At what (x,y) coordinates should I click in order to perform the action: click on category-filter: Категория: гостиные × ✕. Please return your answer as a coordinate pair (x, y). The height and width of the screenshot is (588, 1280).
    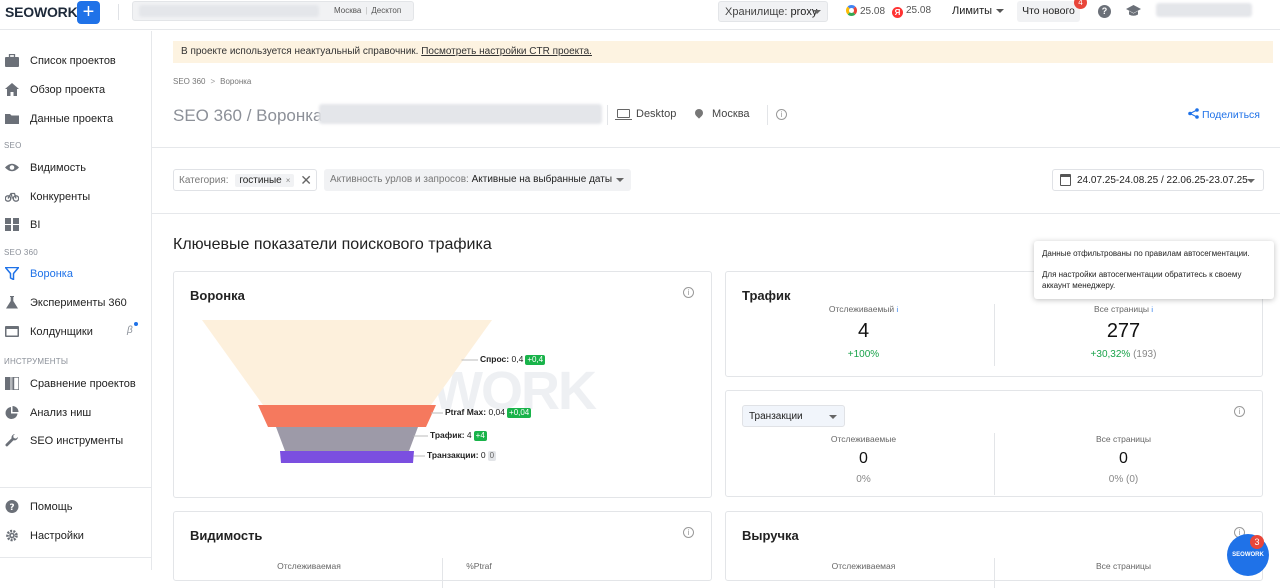
    Looking at the image, I should click on (245, 180).